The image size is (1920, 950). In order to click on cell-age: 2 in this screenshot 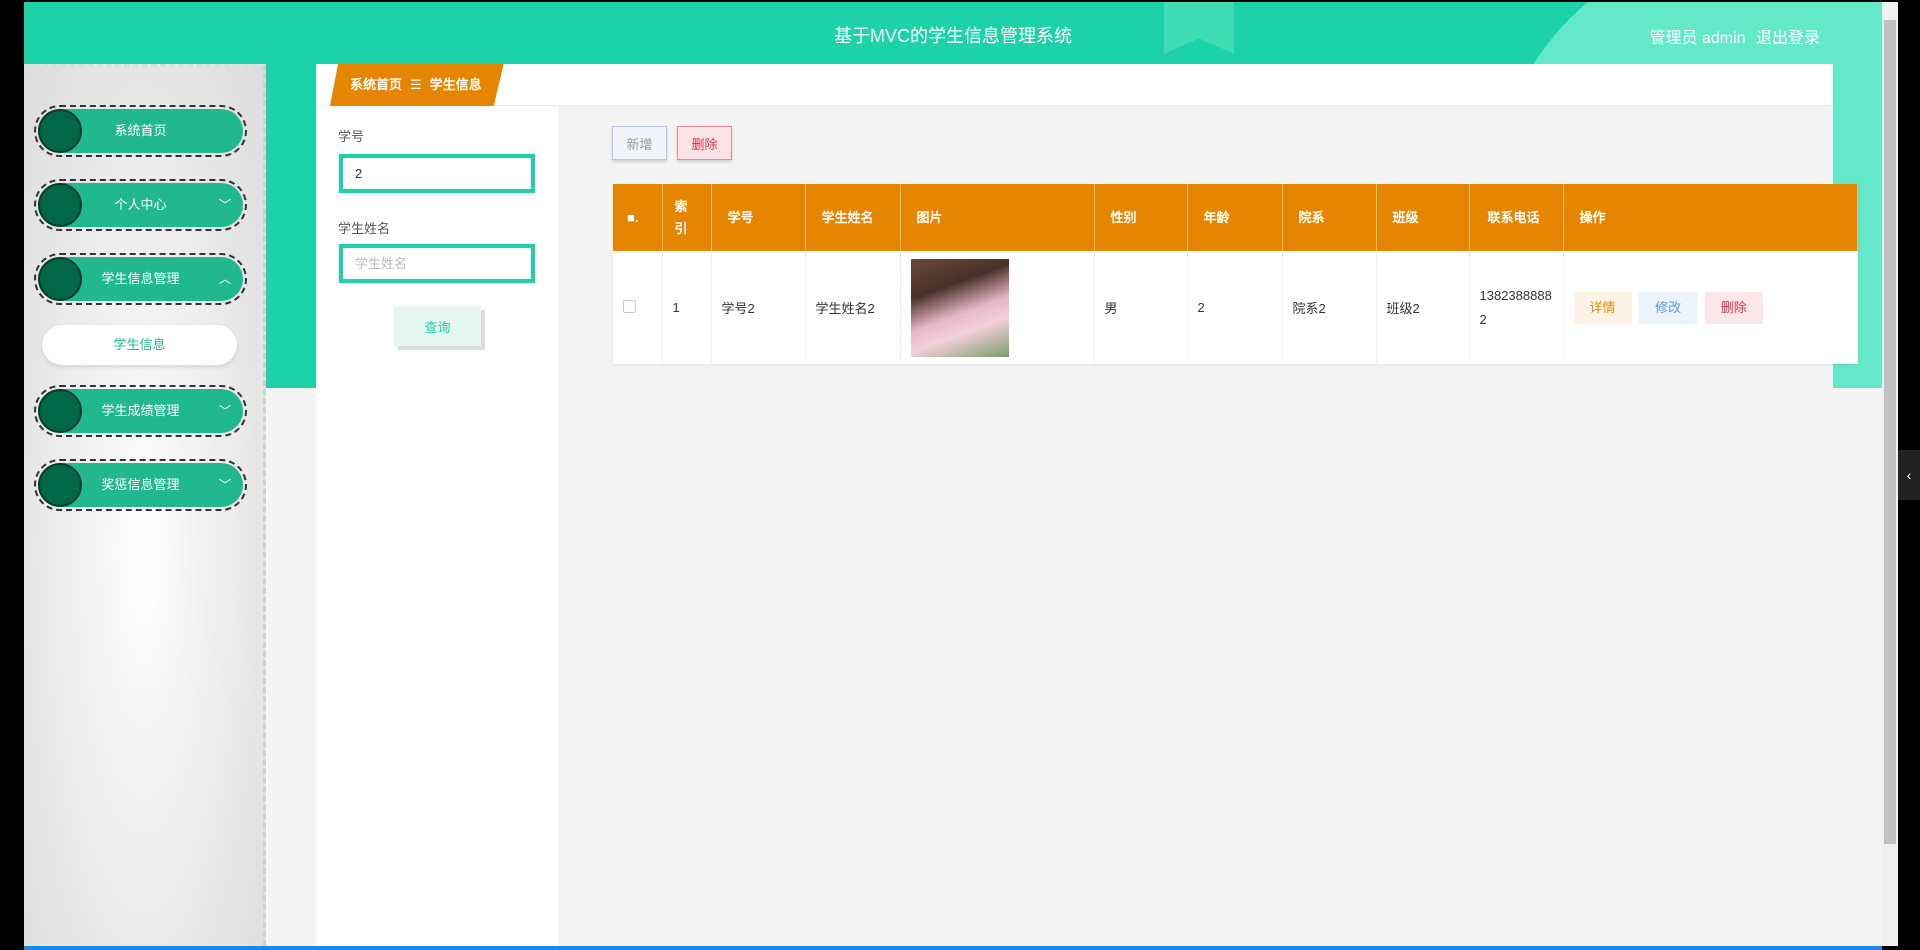, I will do `click(1235, 307)`.